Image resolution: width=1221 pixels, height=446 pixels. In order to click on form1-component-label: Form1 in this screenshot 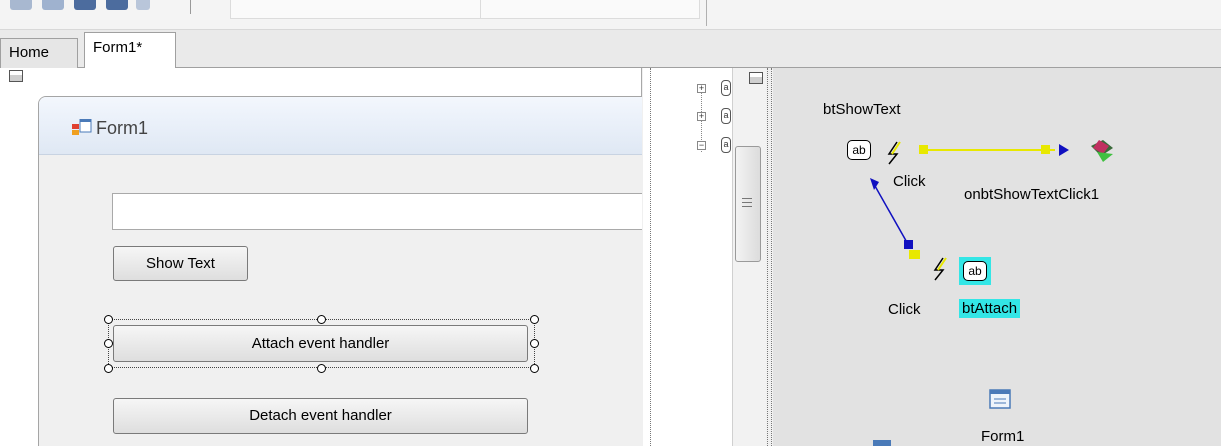, I will do `click(1002, 436)`.